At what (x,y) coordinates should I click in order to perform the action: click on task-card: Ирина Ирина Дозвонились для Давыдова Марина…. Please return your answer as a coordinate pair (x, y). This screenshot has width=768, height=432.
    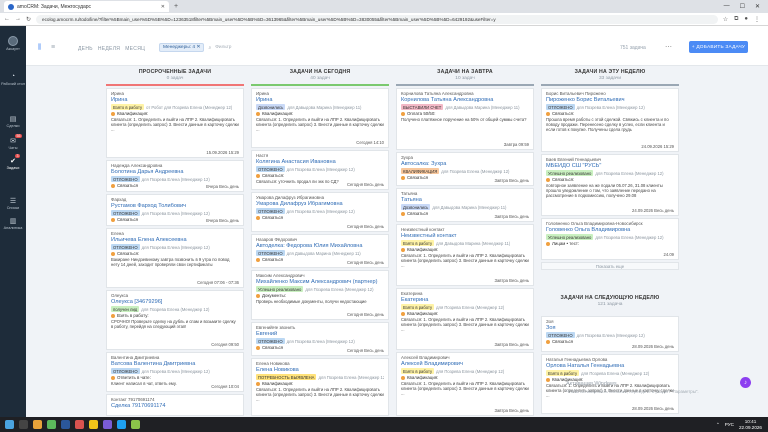
    Looking at the image, I should click on (320, 118).